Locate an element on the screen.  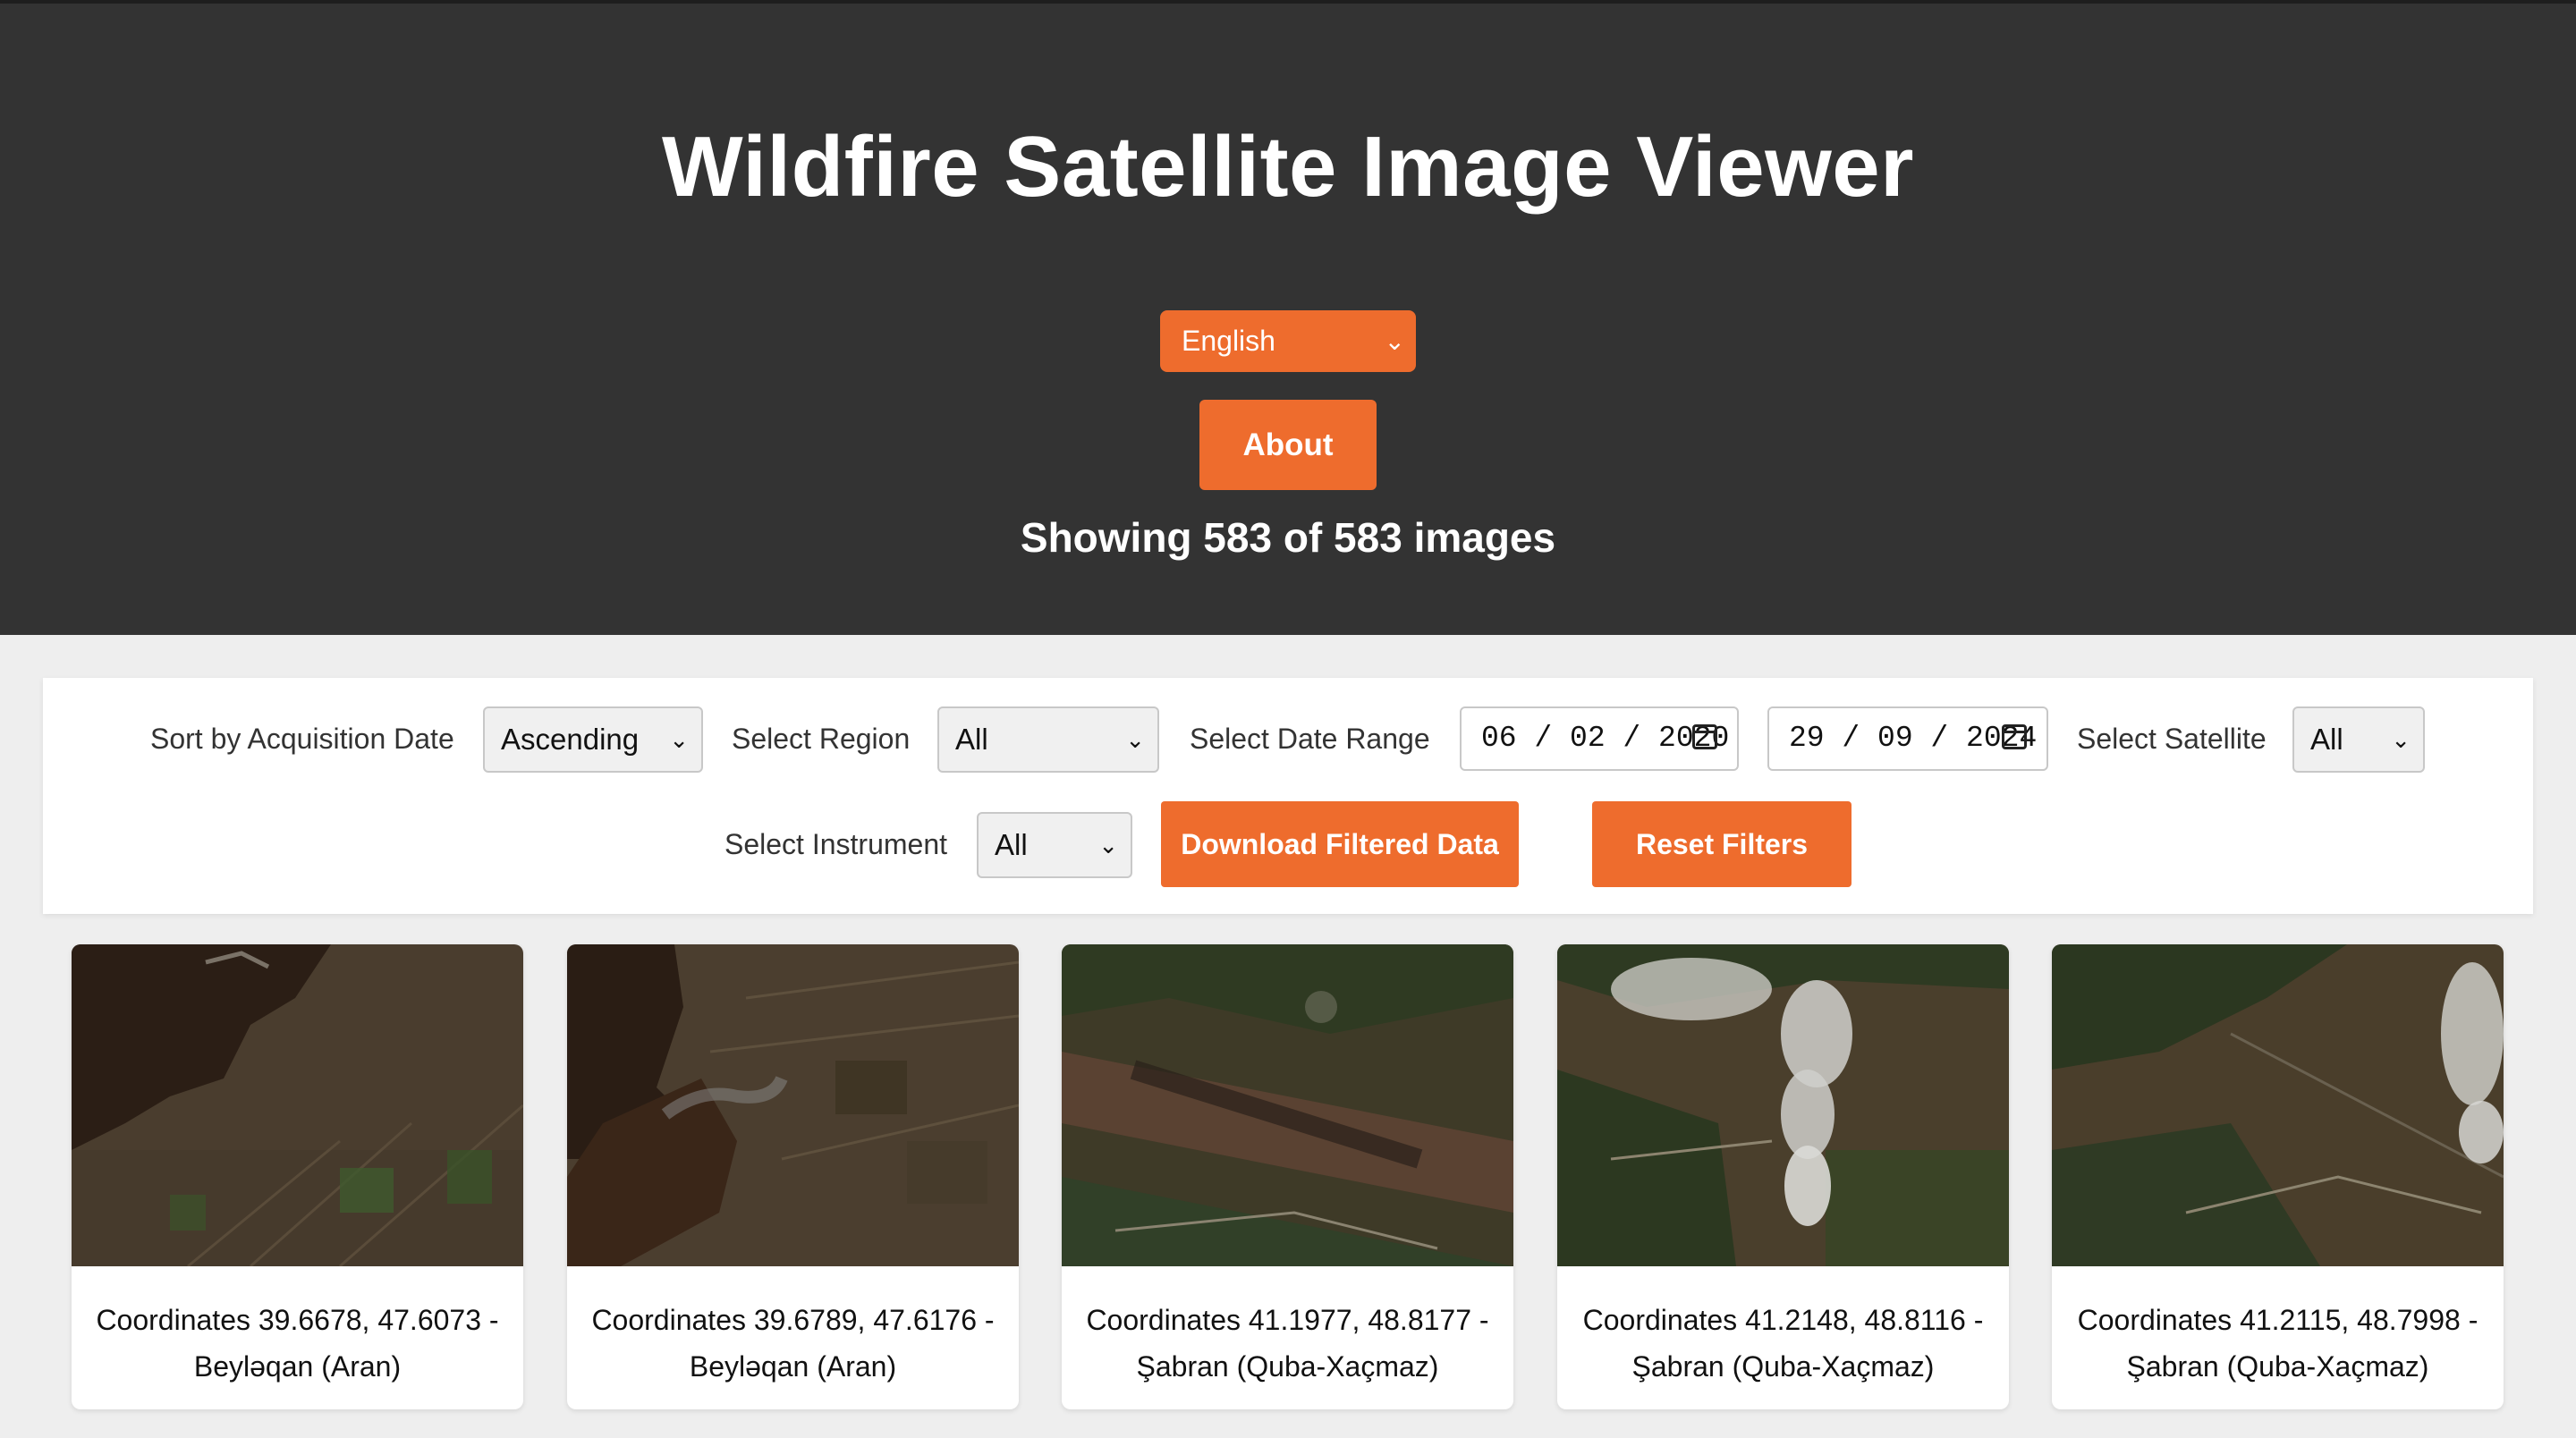
sort-select-value: Ascending is located at coordinates (570, 739).